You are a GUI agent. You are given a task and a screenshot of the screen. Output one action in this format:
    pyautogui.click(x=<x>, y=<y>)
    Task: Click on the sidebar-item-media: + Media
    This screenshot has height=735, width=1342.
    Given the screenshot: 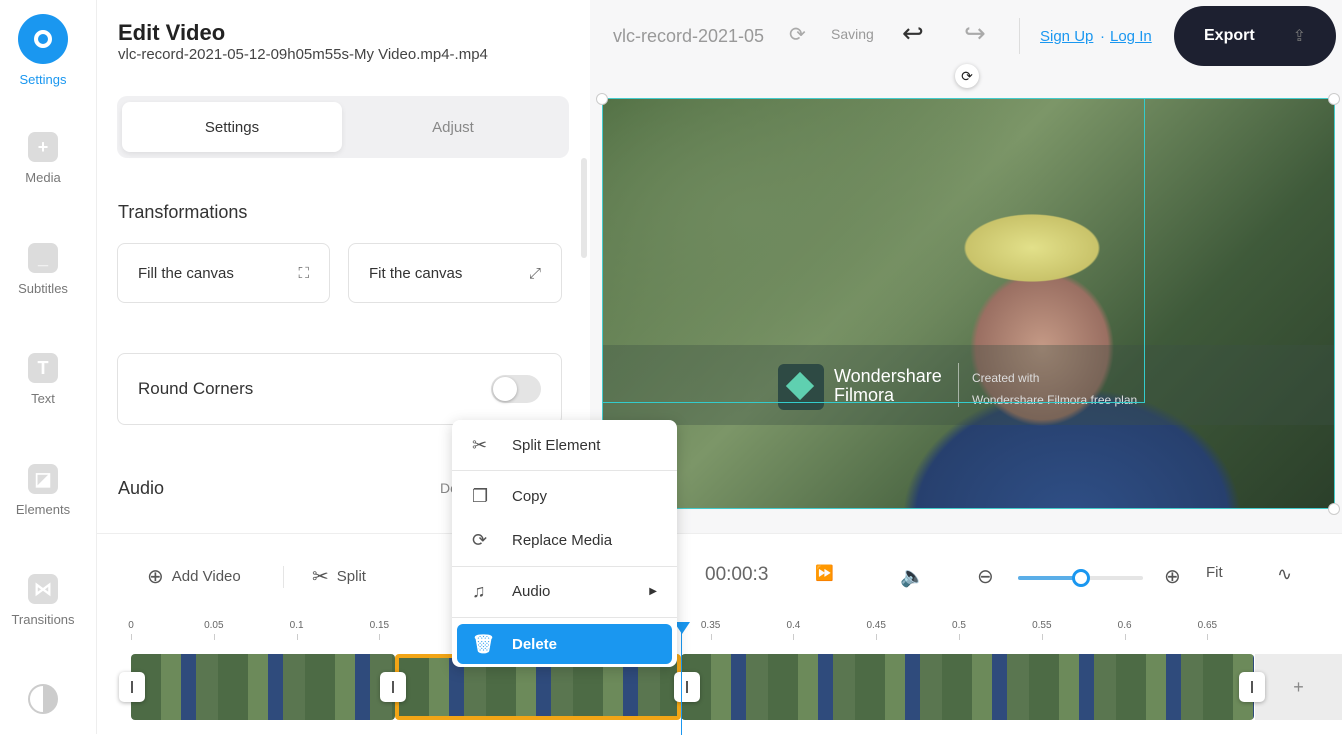 What is the action you would take?
    pyautogui.click(x=43, y=158)
    